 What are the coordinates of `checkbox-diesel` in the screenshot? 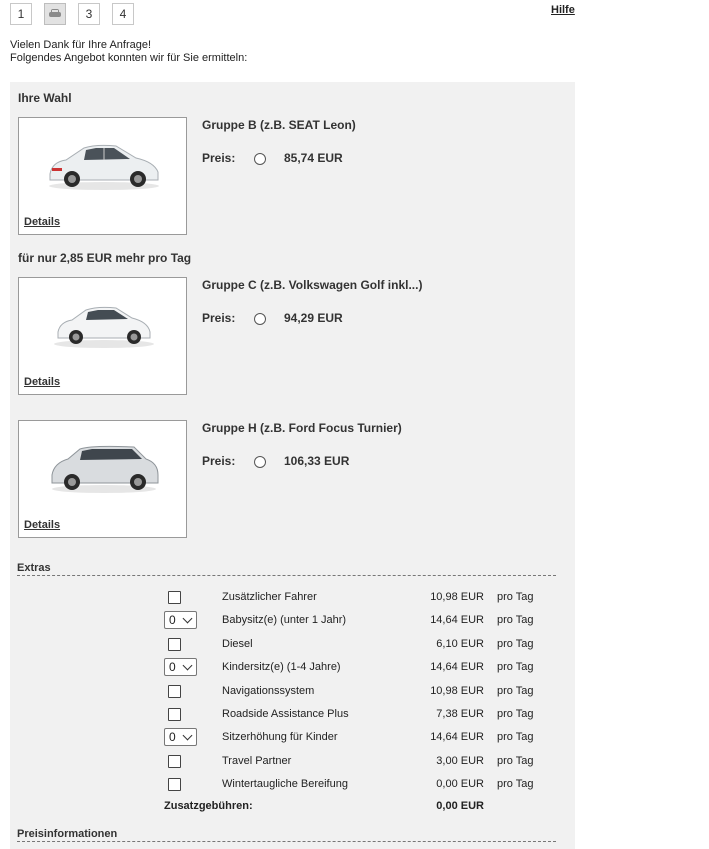 It's located at (174, 644).